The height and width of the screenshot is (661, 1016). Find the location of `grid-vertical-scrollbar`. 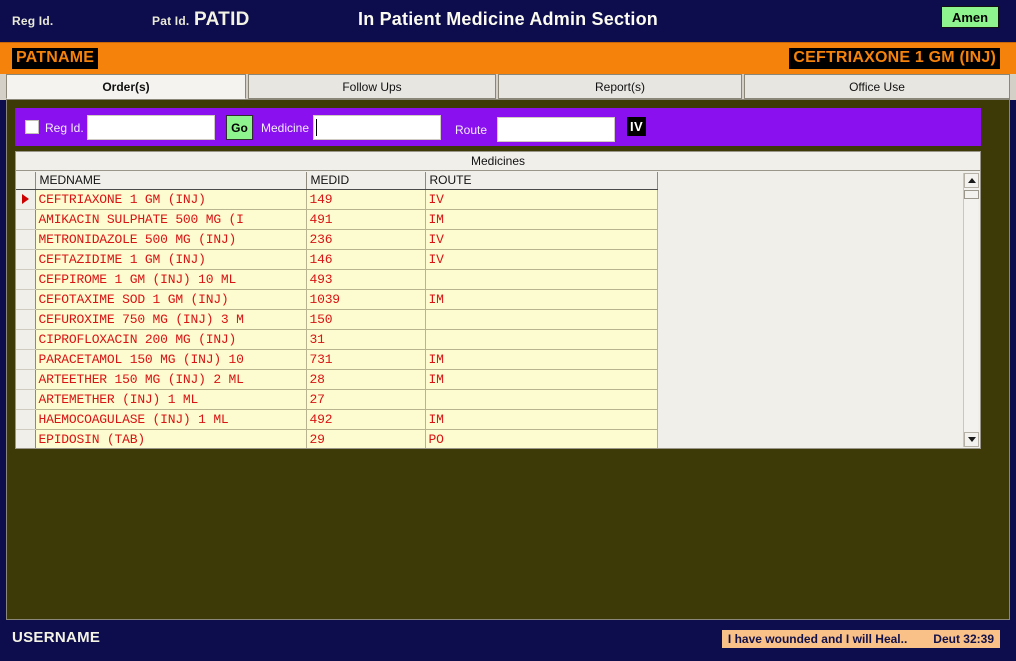

grid-vertical-scrollbar is located at coordinates (971, 310).